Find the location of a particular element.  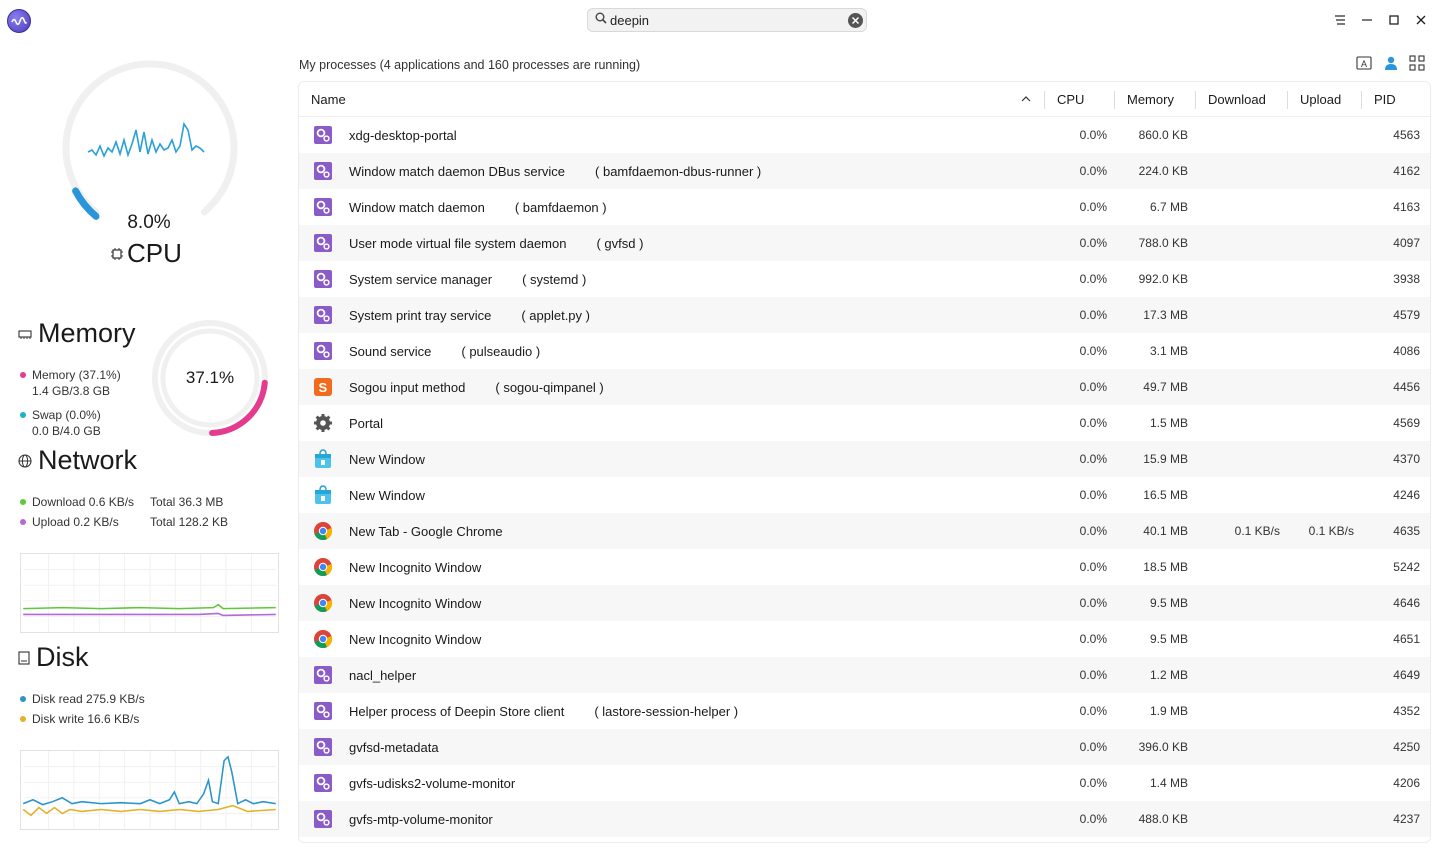

process-pid: 4097 is located at coordinates (1406, 243).